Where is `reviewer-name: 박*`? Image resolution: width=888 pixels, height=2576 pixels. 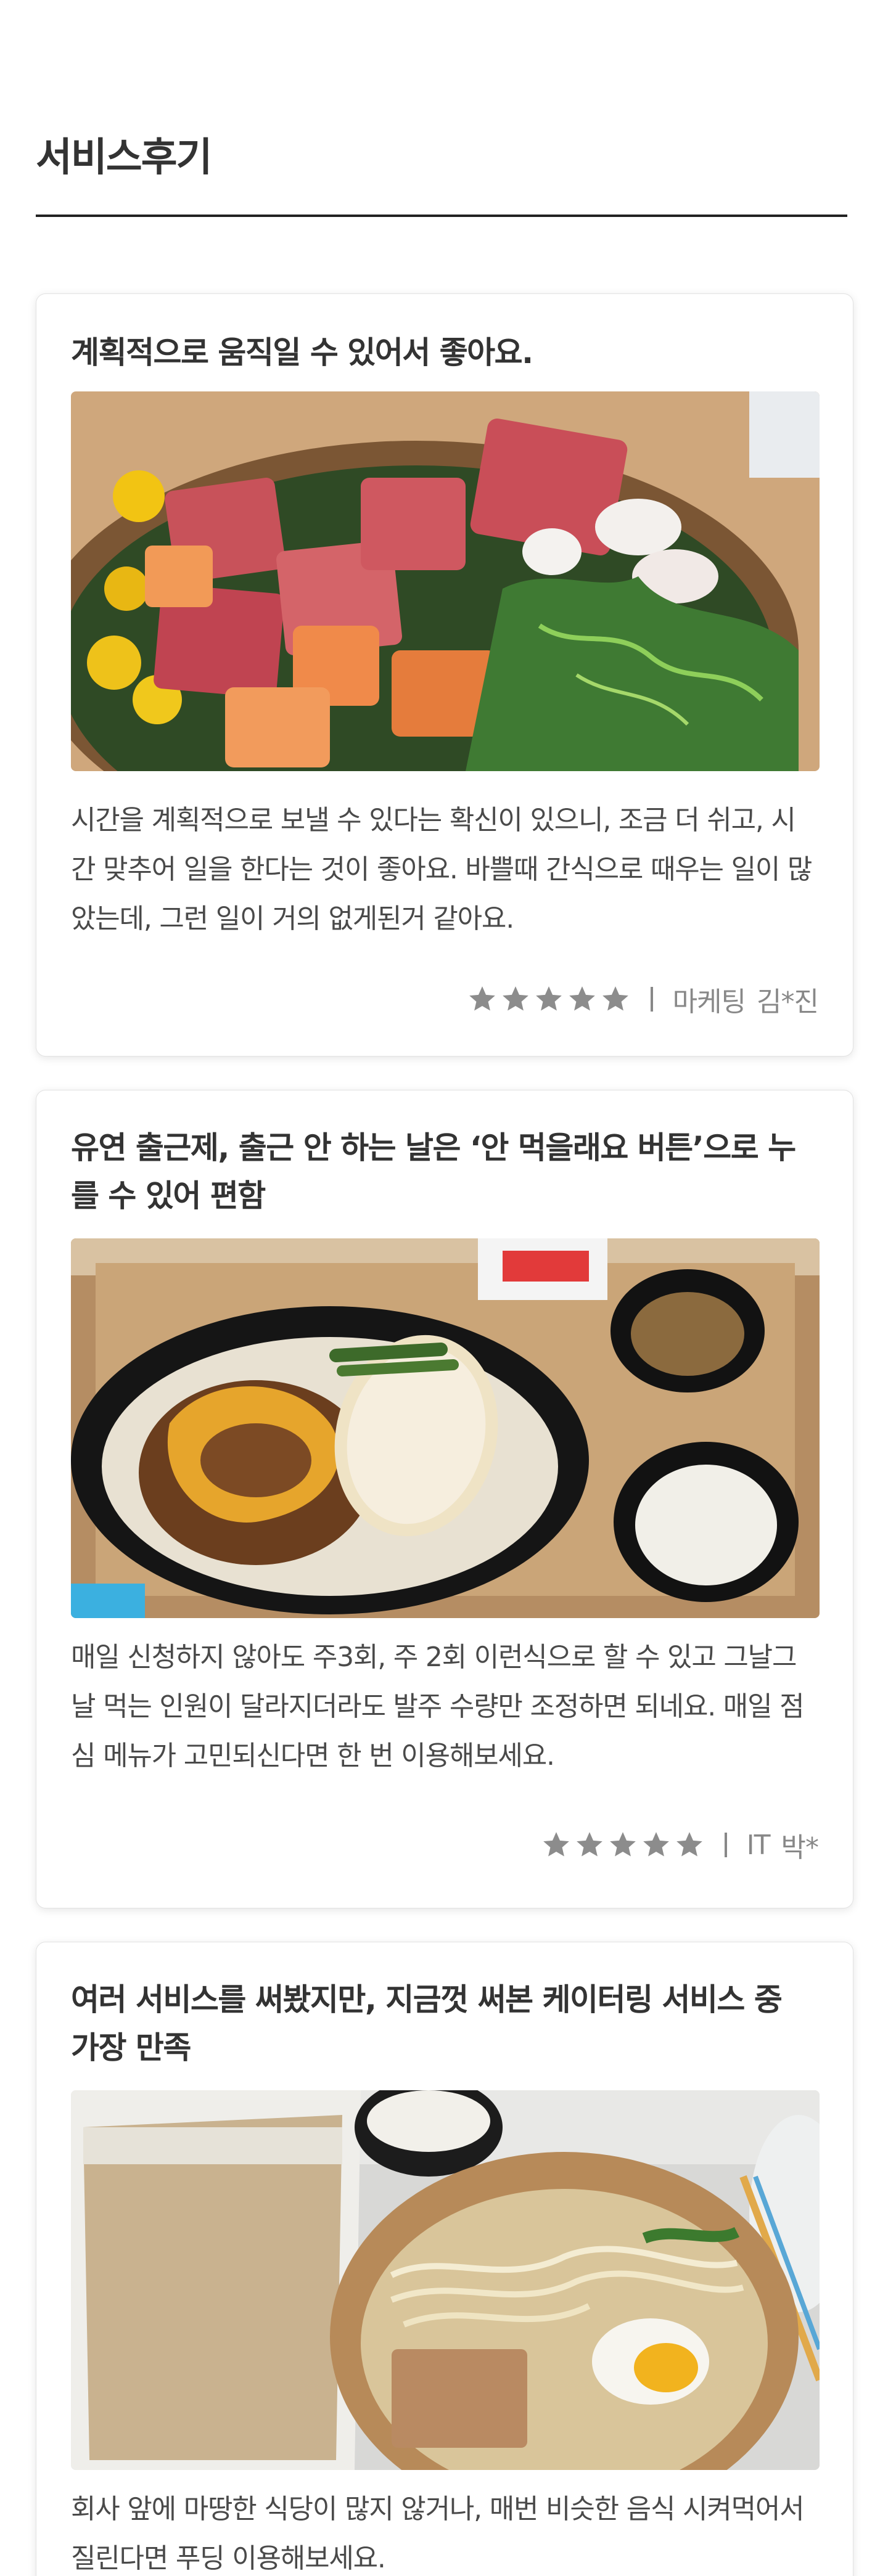
reviewer-name: 박* is located at coordinates (800, 1847).